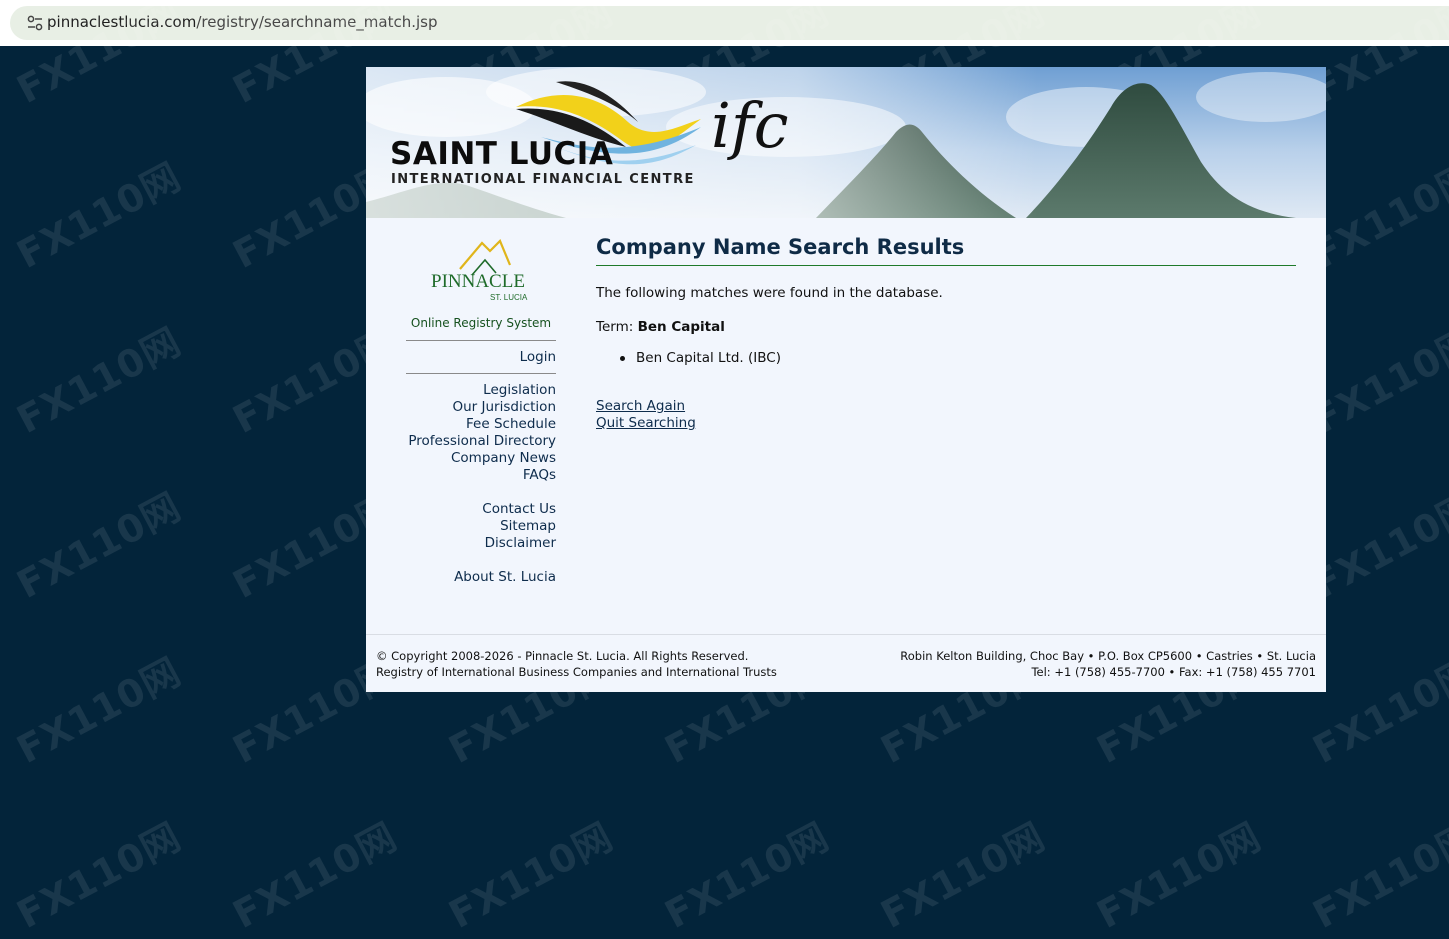  I want to click on list-item: Ben Capital Ltd. (IBC), so click(700, 358).